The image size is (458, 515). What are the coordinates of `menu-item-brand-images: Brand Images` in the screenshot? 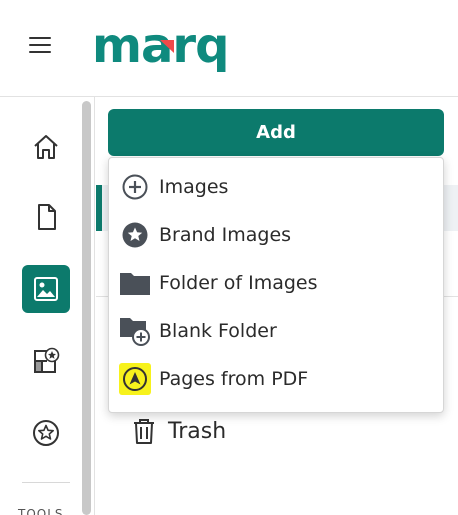 It's located at (276, 235).